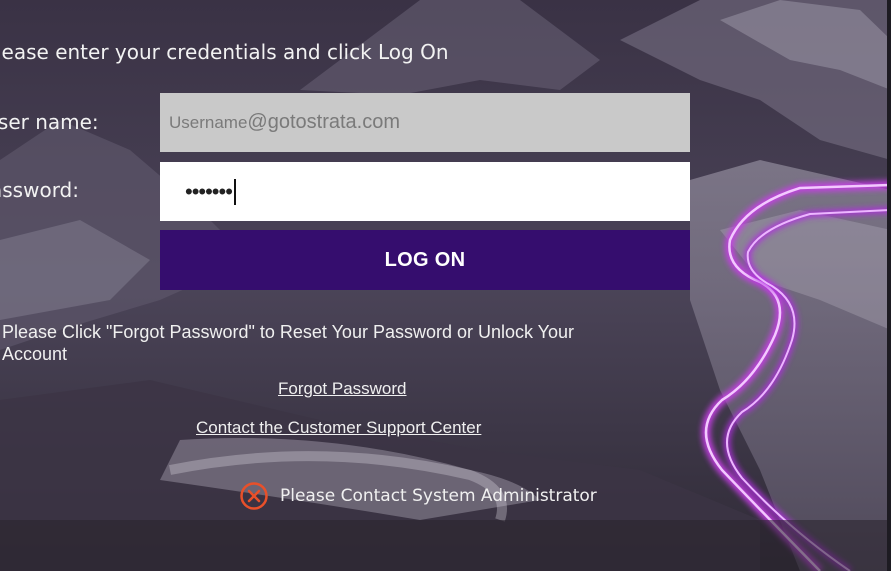  Describe the element at coordinates (438, 496) in the screenshot. I see `error-message: Please Contact System Administrator` at that location.